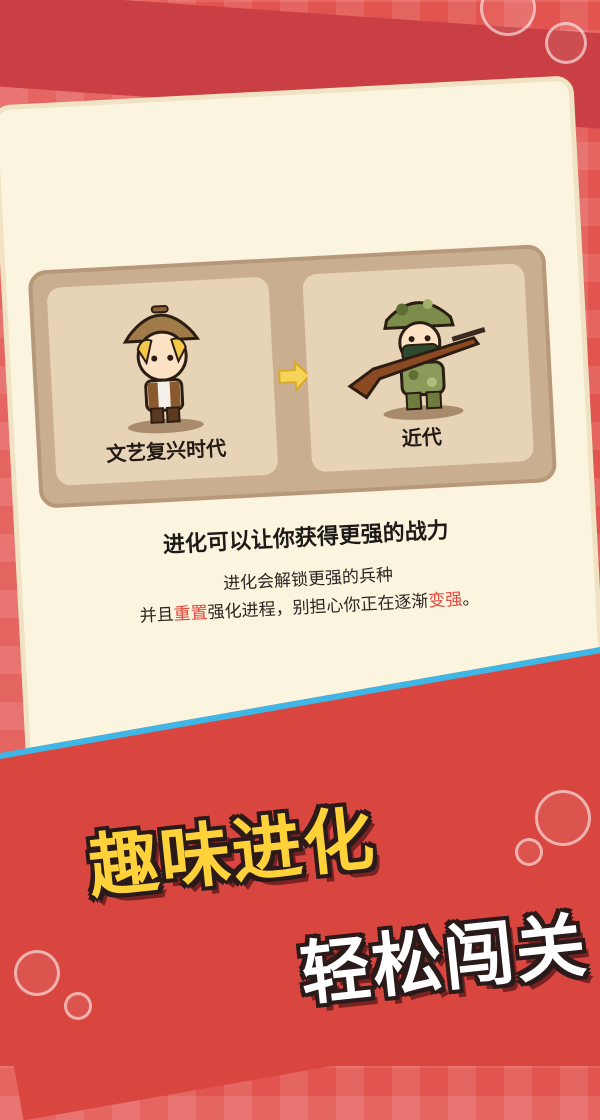 The height and width of the screenshot is (1120, 600). What do you see at coordinates (163, 369) in the screenshot?
I see `renaissance-soldier-icon` at bounding box center [163, 369].